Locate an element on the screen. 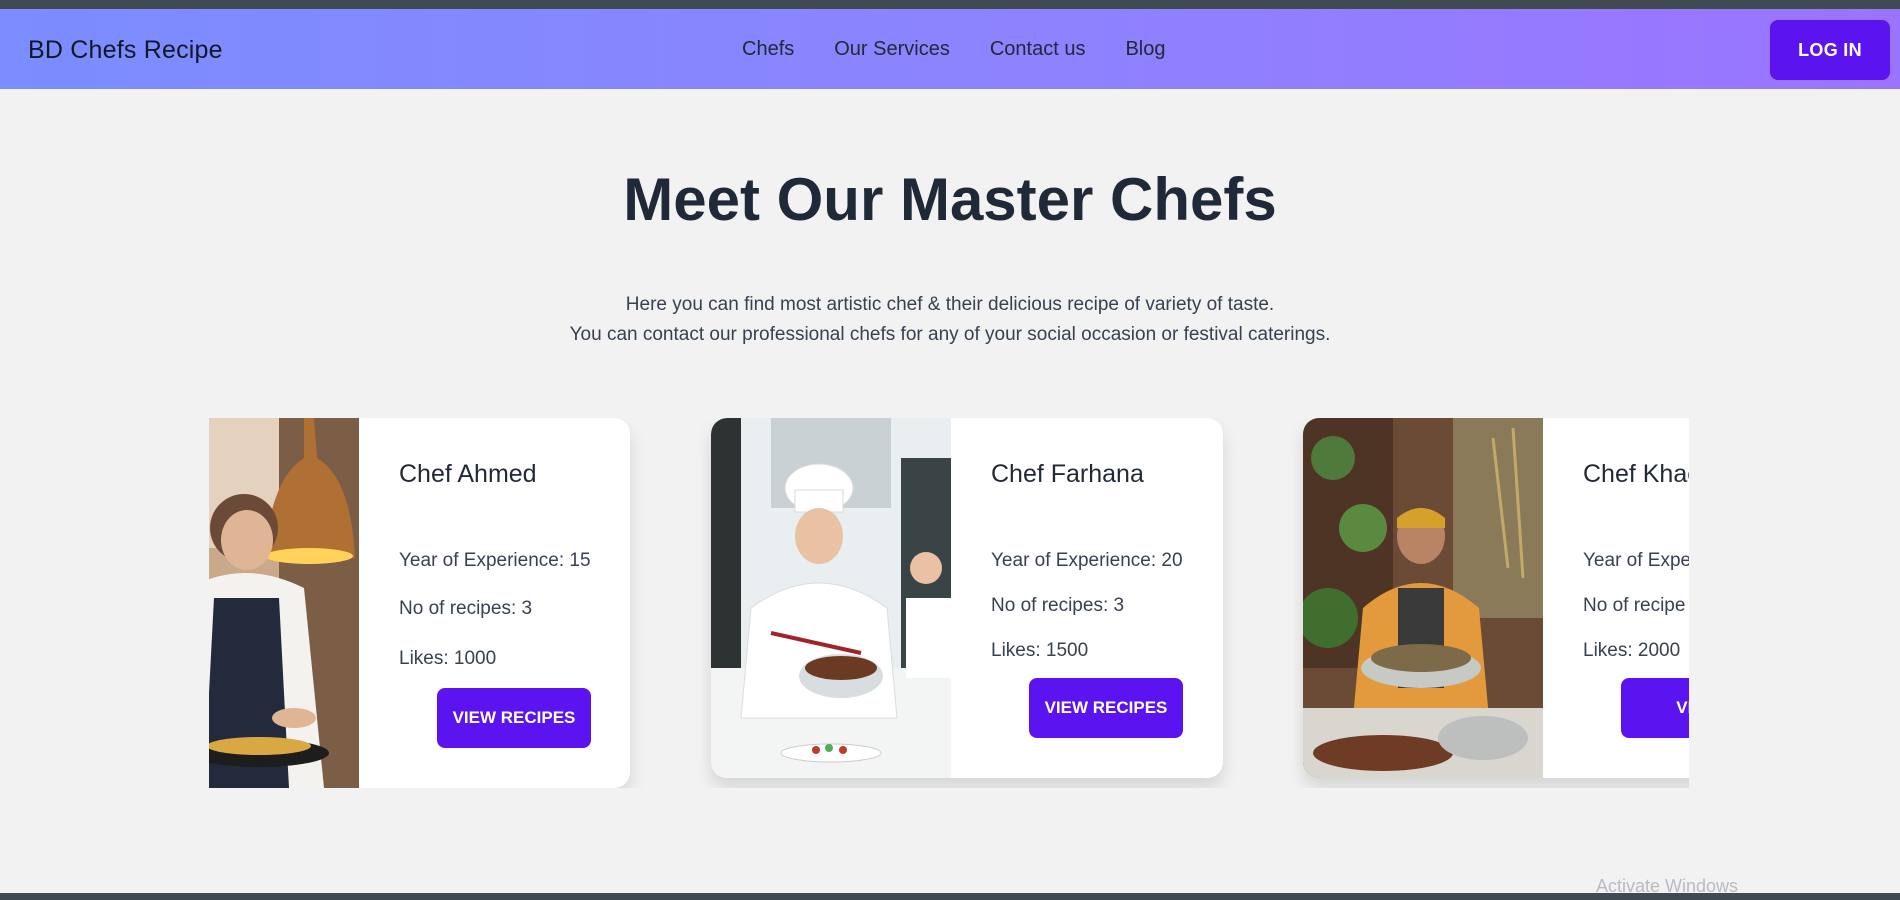 The width and height of the screenshot is (1900, 900). view-recipes-button: VIEW is located at coordinates (1655, 708).